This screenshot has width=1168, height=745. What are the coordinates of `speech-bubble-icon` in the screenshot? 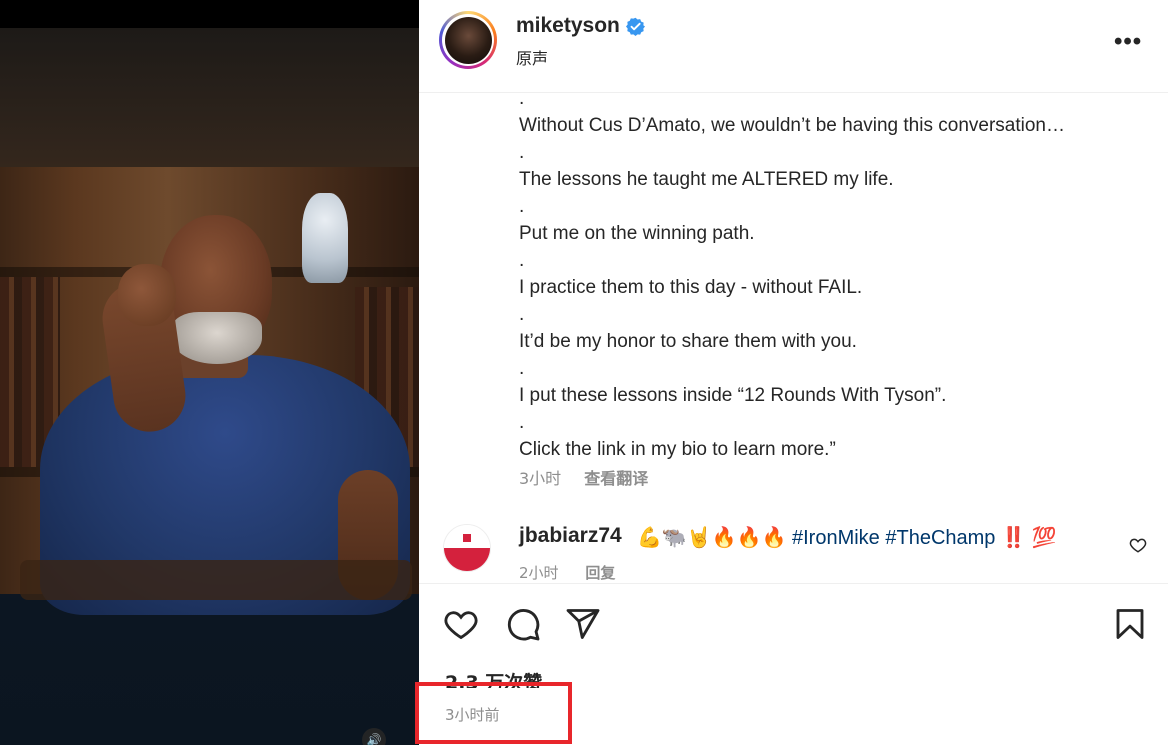 It's located at (523, 624).